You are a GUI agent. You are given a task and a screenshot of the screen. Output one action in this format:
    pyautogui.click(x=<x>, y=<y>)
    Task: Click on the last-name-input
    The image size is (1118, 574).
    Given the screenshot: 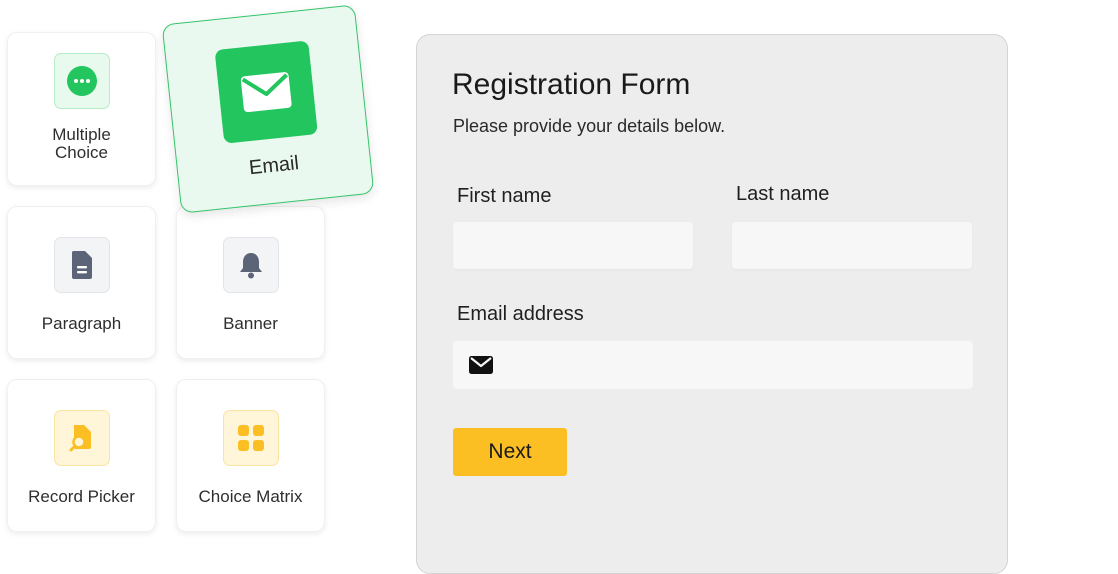 What is the action you would take?
    pyautogui.click(x=852, y=245)
    